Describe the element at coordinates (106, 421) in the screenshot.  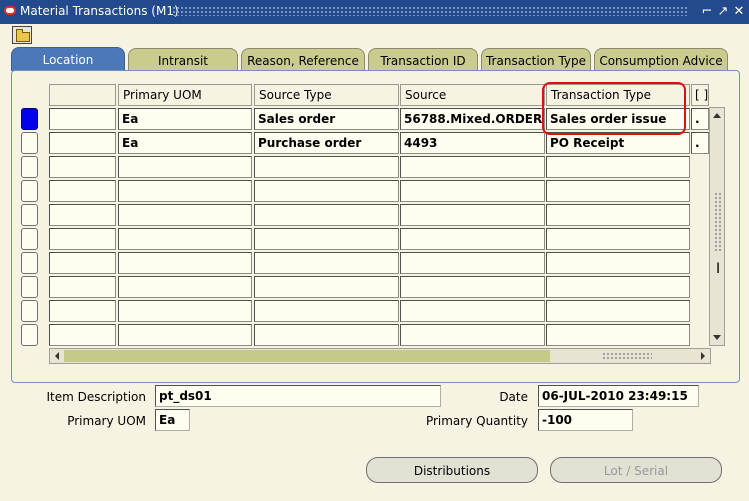
I see `primary-uom-label: Primary UOM` at that location.